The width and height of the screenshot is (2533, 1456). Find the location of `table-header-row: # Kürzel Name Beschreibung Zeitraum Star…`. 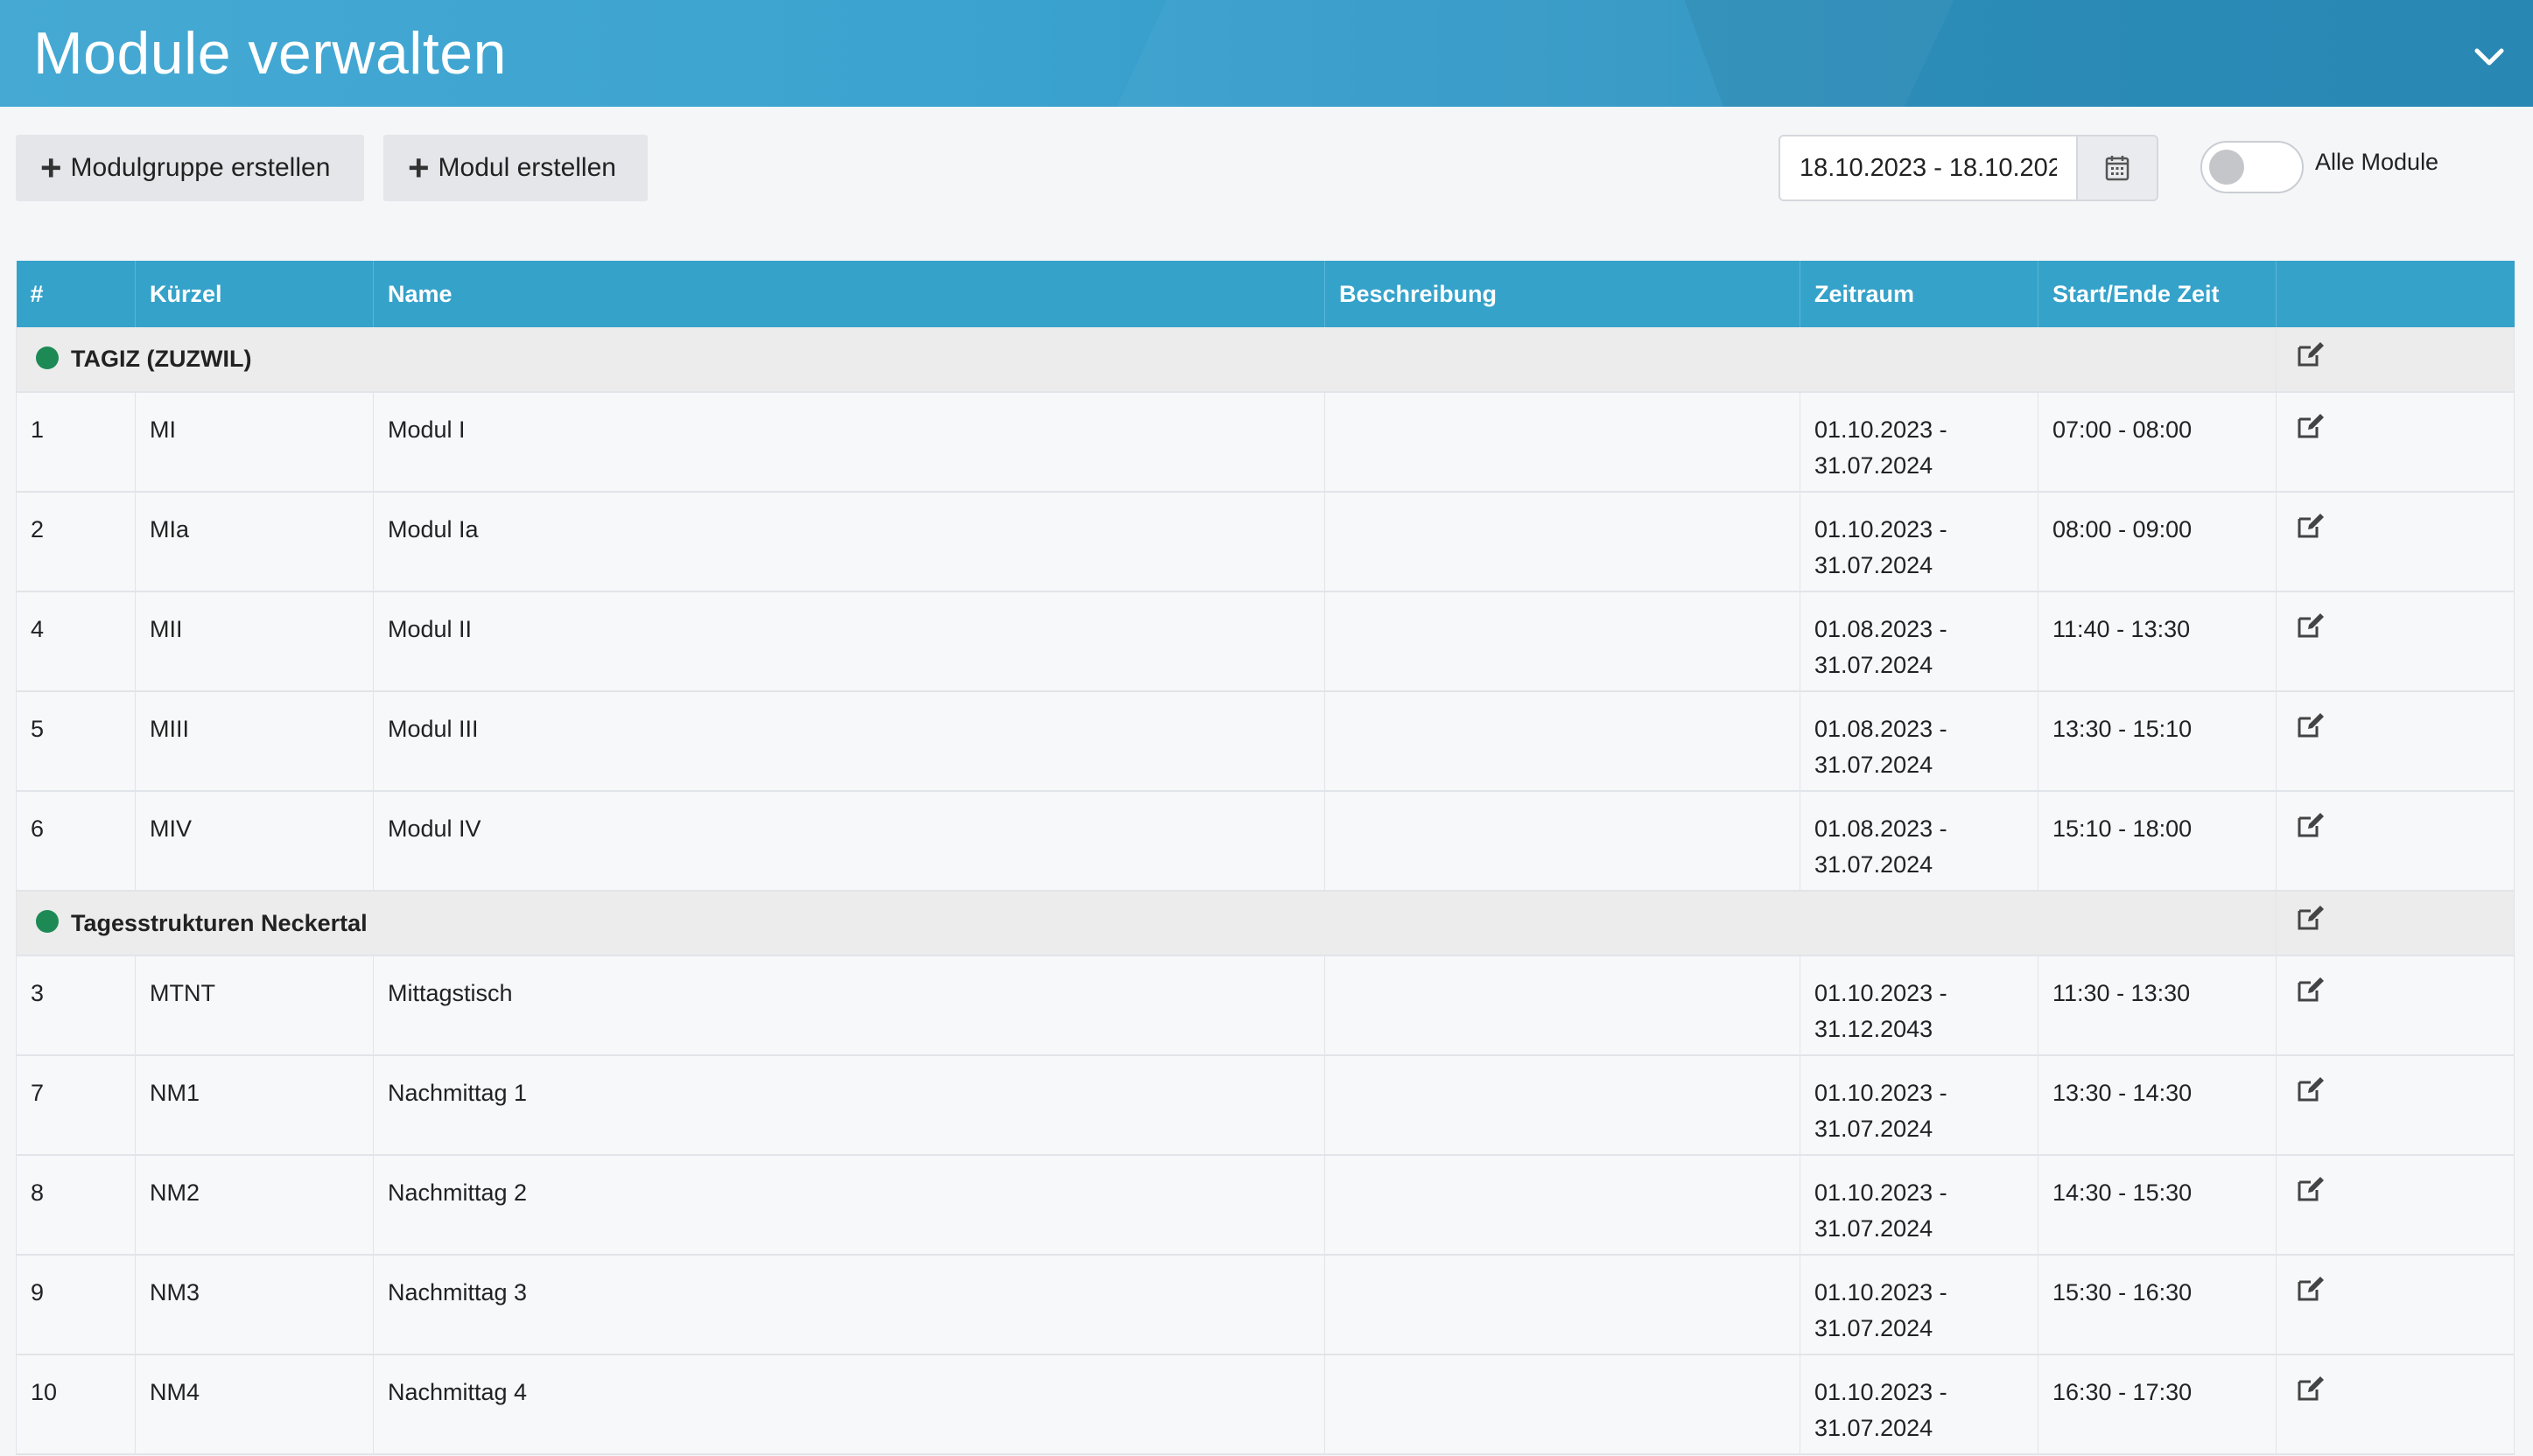

table-header-row: # Kürzel Name Beschreibung Zeitraum Star… is located at coordinates (1265, 294).